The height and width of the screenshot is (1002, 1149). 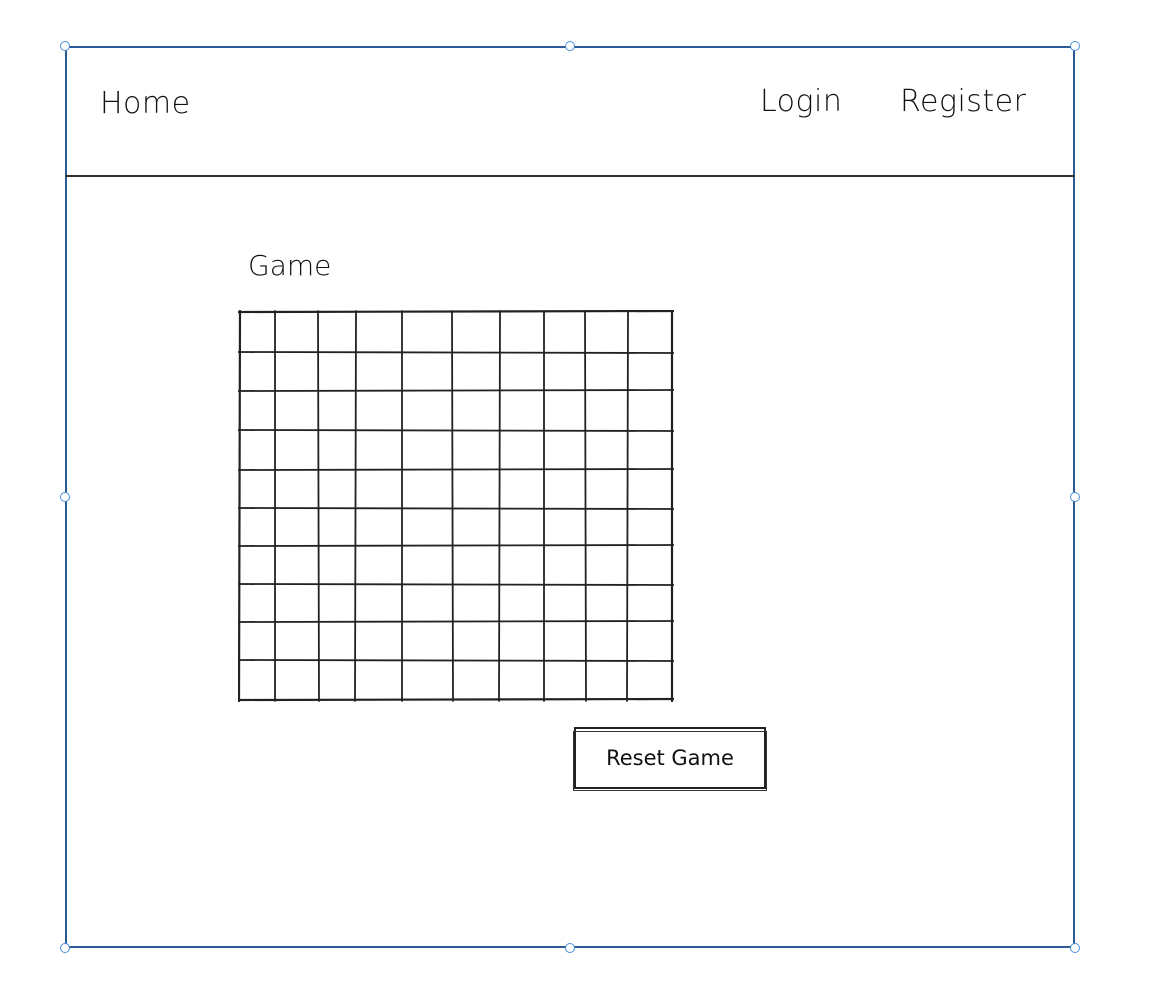 I want to click on reset-game-button: Reset Game, so click(x=670, y=759).